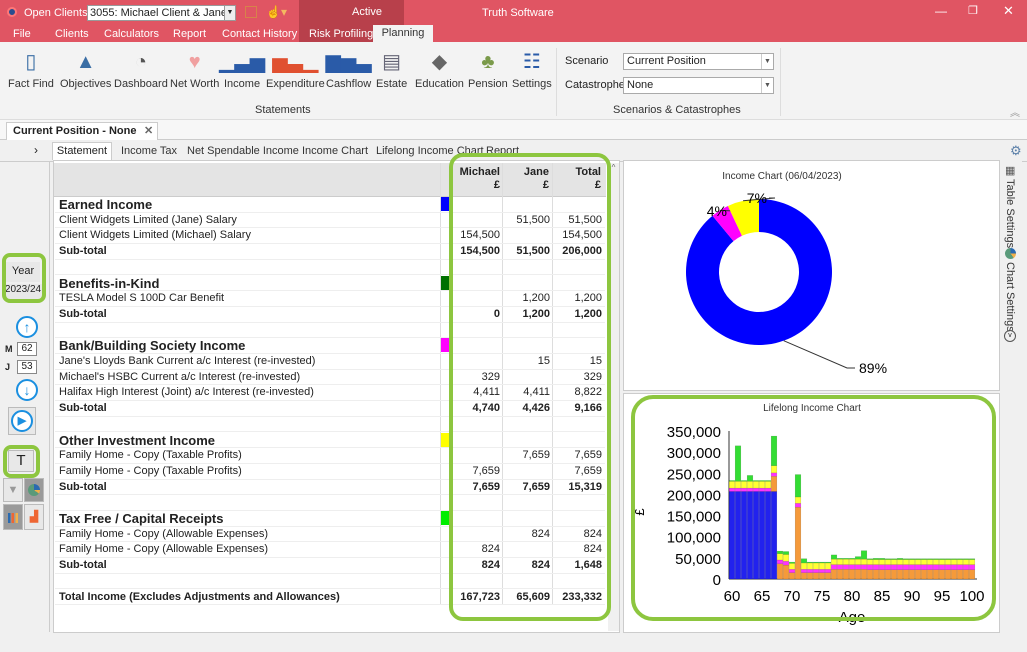 This screenshot has height=652, width=1027. Describe the element at coordinates (613, 167) in the screenshot. I see `scroll-up-icon: ^` at that location.